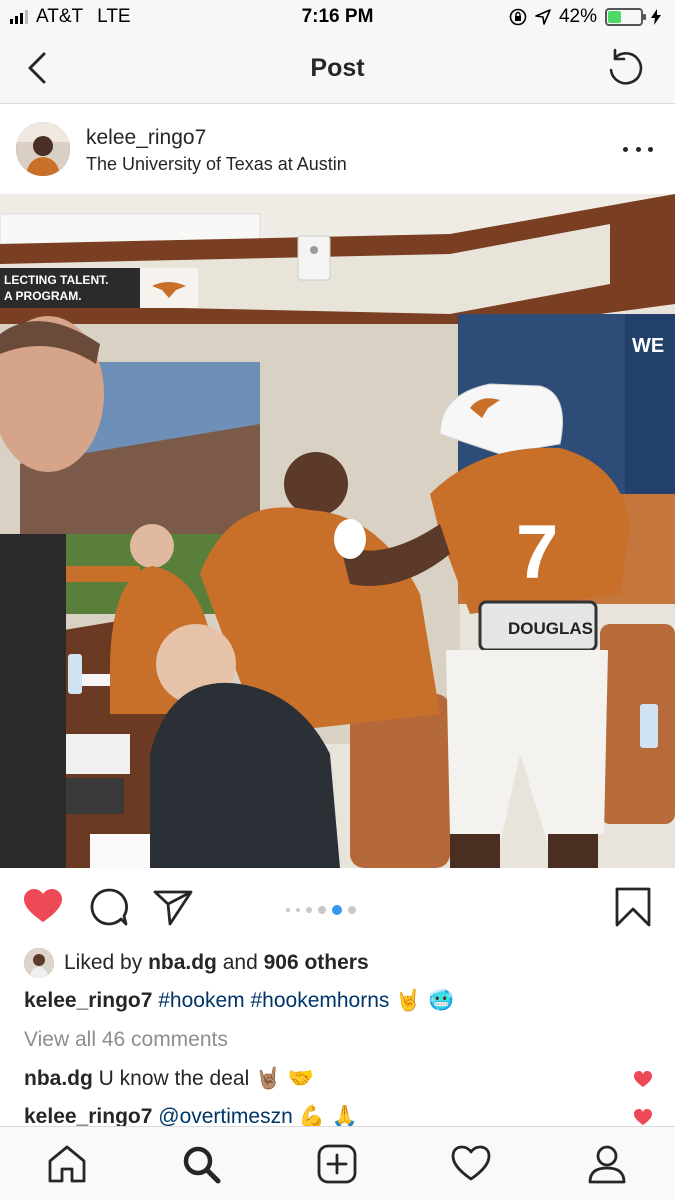 The image size is (675, 1200). Describe the element at coordinates (43, 296) in the screenshot. I see `banner-text-2: A PROGRAM.` at that location.